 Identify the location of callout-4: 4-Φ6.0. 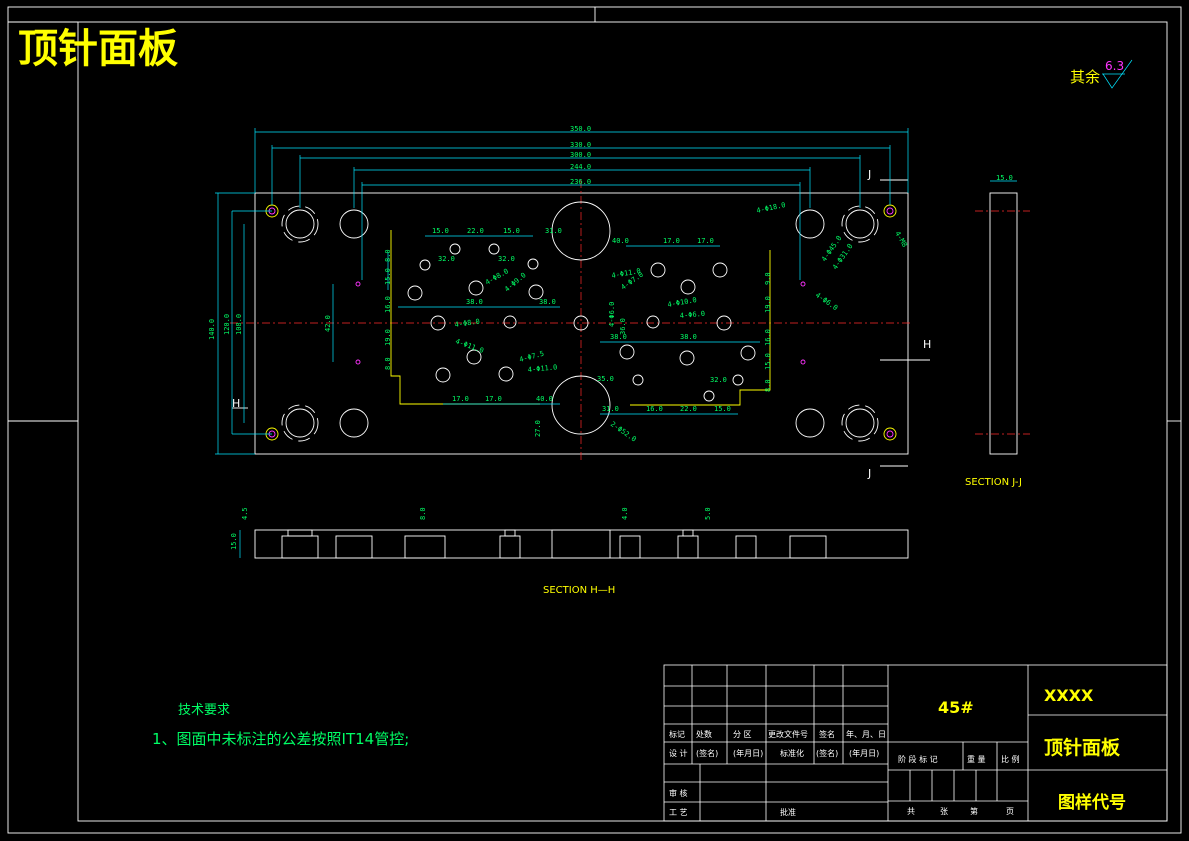
(826, 301).